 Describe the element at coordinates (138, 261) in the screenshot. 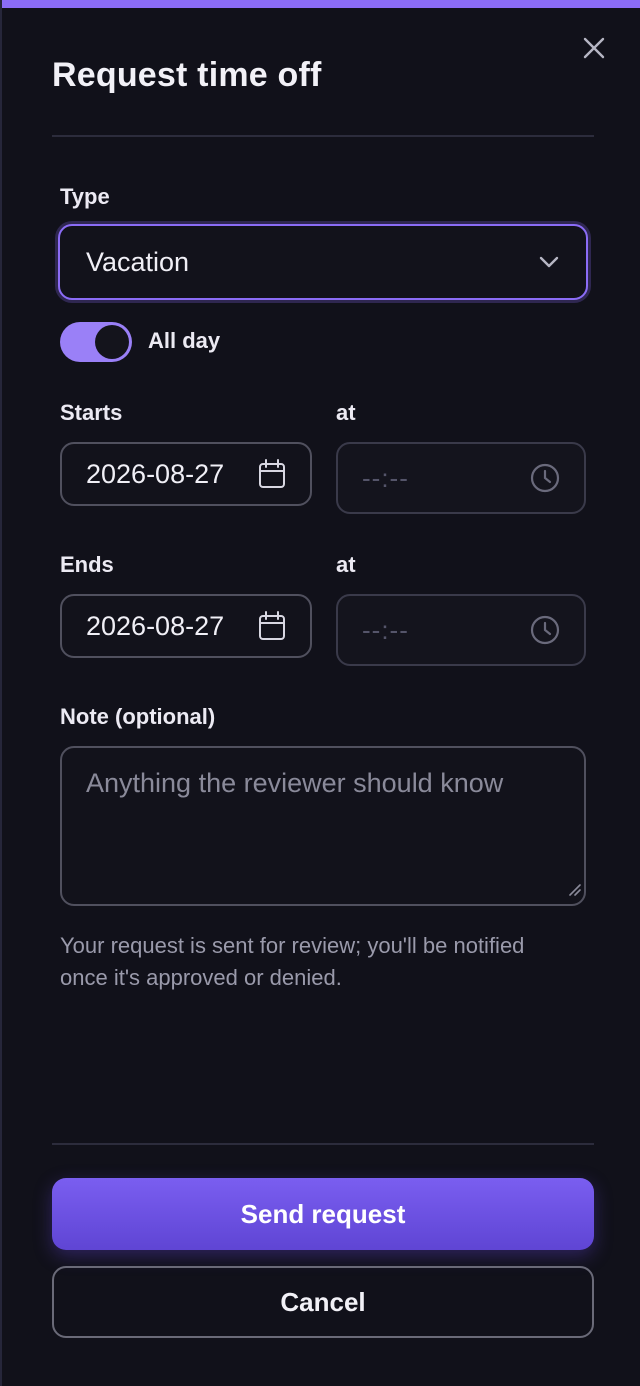

I see `type-select-value: Vacation` at that location.